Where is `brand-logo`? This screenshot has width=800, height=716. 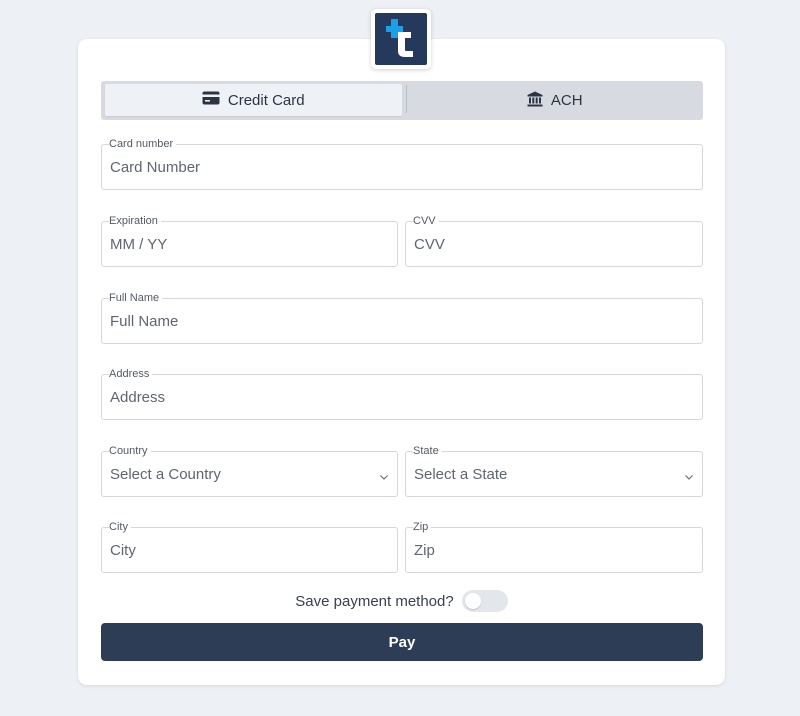 brand-logo is located at coordinates (401, 39).